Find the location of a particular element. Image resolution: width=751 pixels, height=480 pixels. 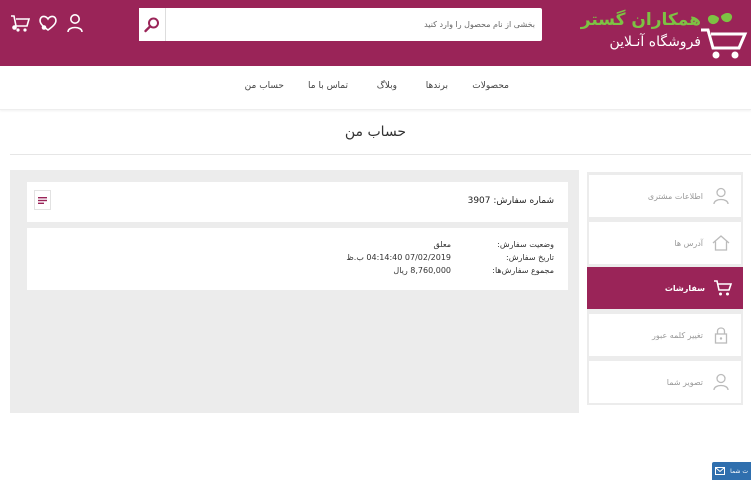

sidebar-item-change-password: تغییر کلمه عبور is located at coordinates (665, 335).